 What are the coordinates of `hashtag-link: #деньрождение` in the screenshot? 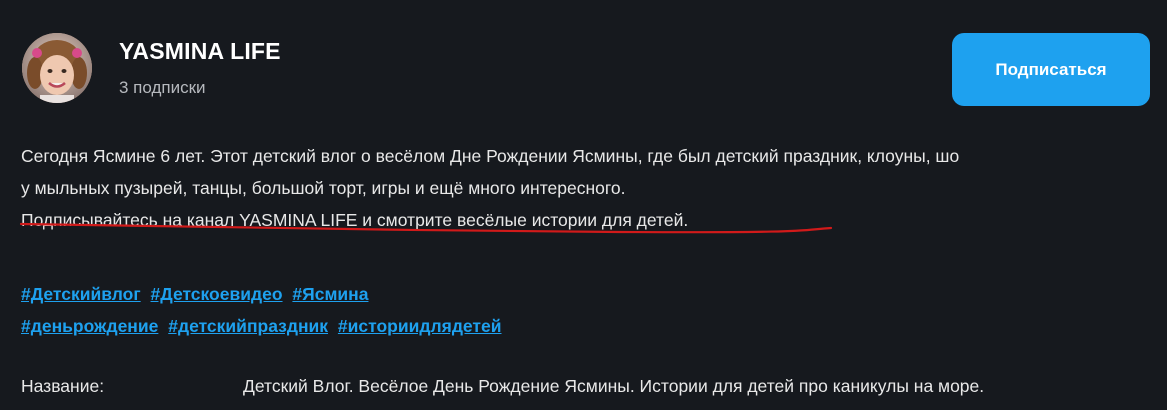 It's located at (89, 326).